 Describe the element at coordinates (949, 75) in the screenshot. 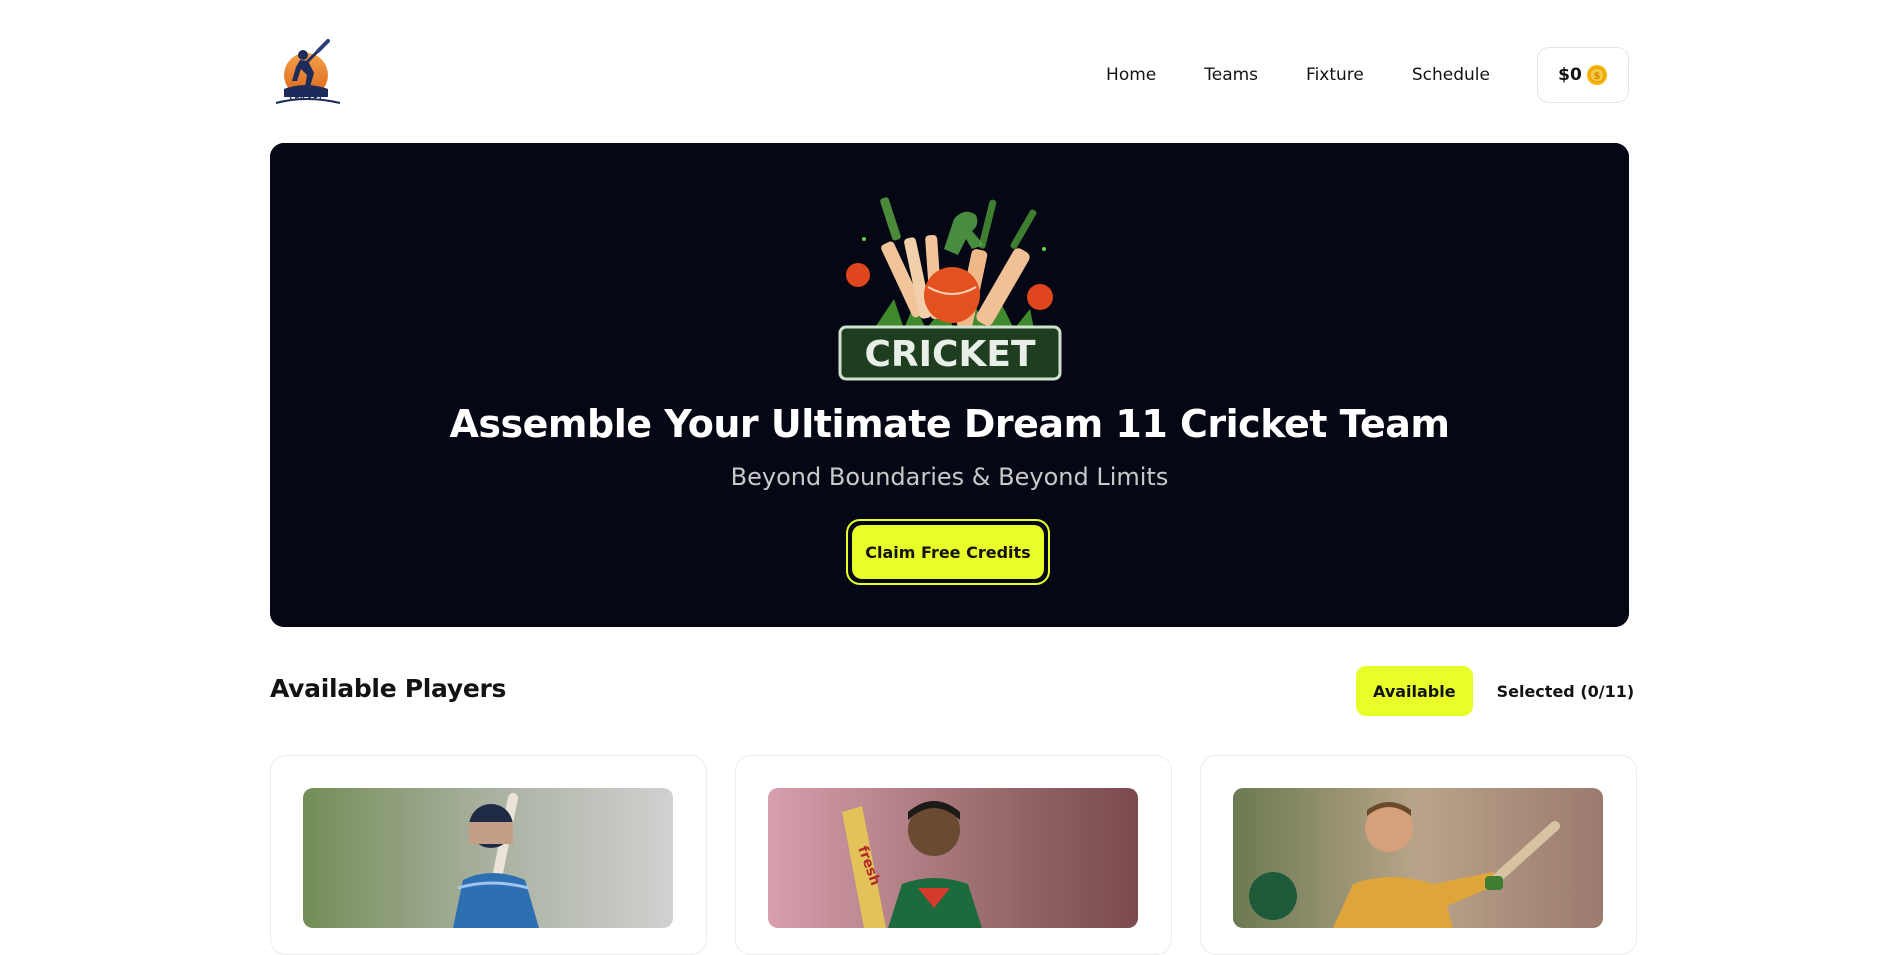

I see `header: CRICKET Home Teams Fixture Schedule $0 $` at that location.